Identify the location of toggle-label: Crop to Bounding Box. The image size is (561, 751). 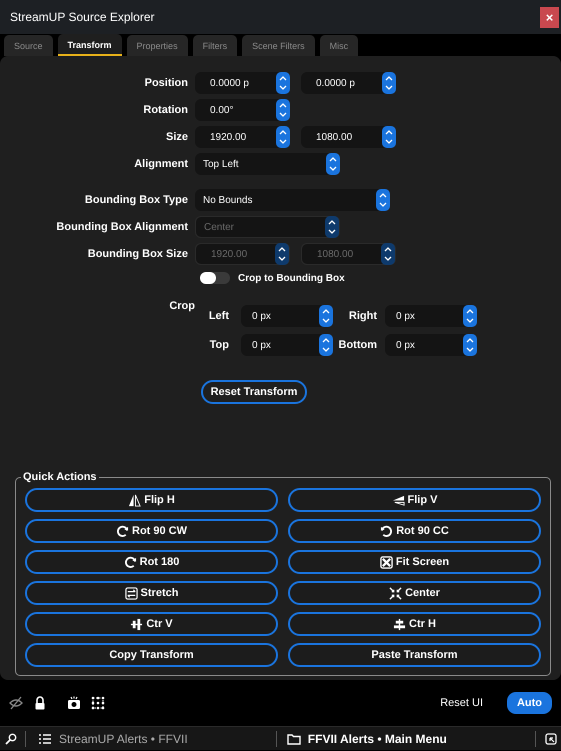
(291, 278).